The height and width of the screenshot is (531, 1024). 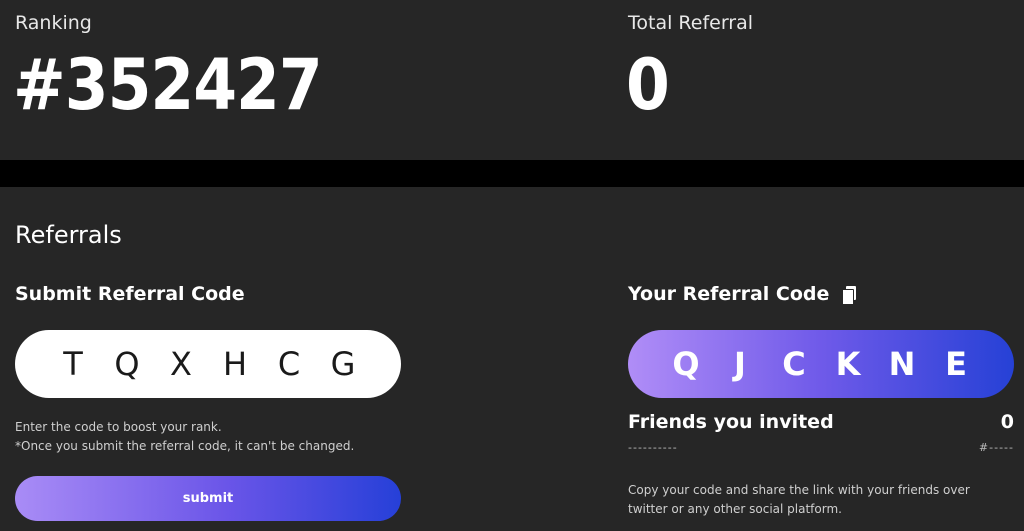 What do you see at coordinates (53, 23) in the screenshot?
I see `ranking-label: Ranking` at bounding box center [53, 23].